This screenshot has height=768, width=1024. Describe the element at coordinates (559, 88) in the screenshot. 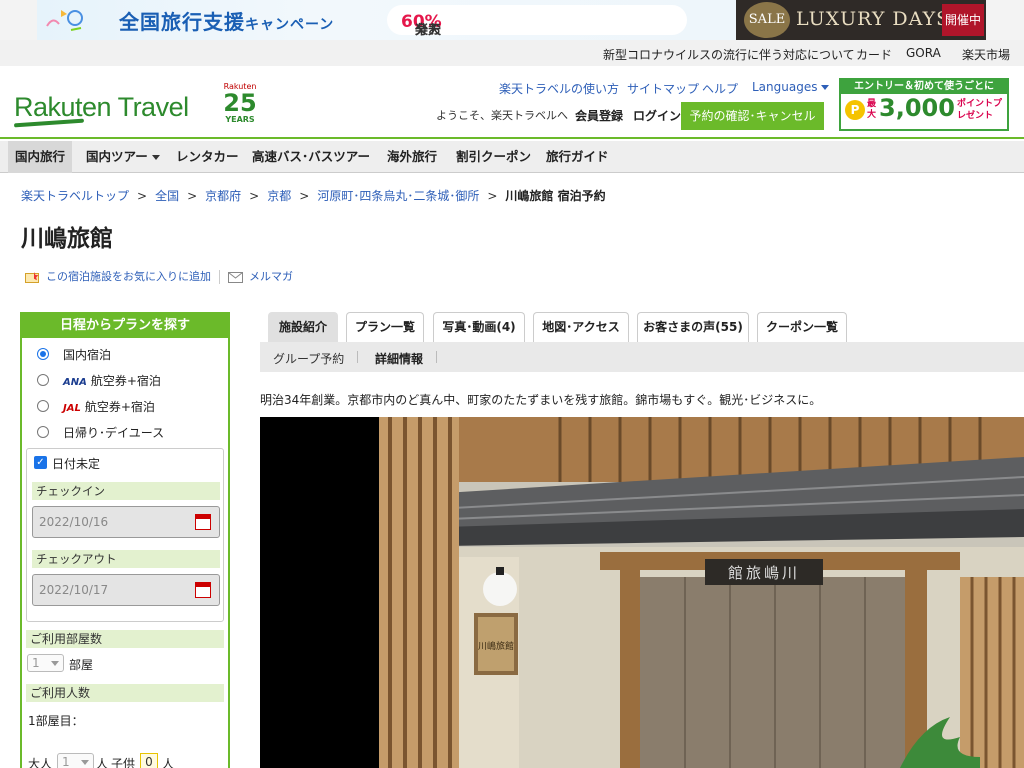

I see `how-to-use-link: 楽天トラベルの使い方` at that location.